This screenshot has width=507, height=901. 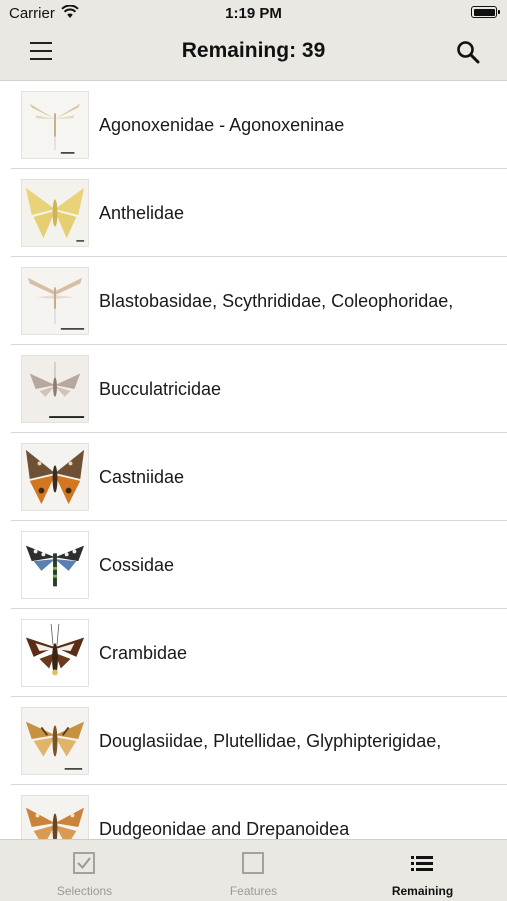 I want to click on checkbox-checked-icon, so click(x=84, y=863).